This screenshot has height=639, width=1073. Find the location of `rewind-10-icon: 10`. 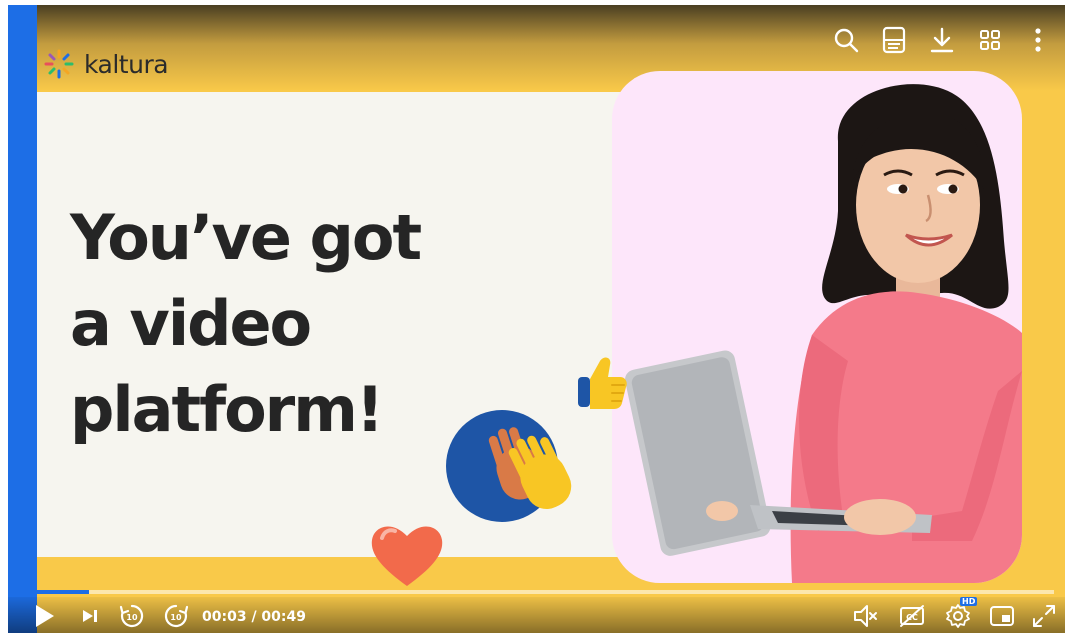

rewind-10-icon: 10 is located at coordinates (131, 616).